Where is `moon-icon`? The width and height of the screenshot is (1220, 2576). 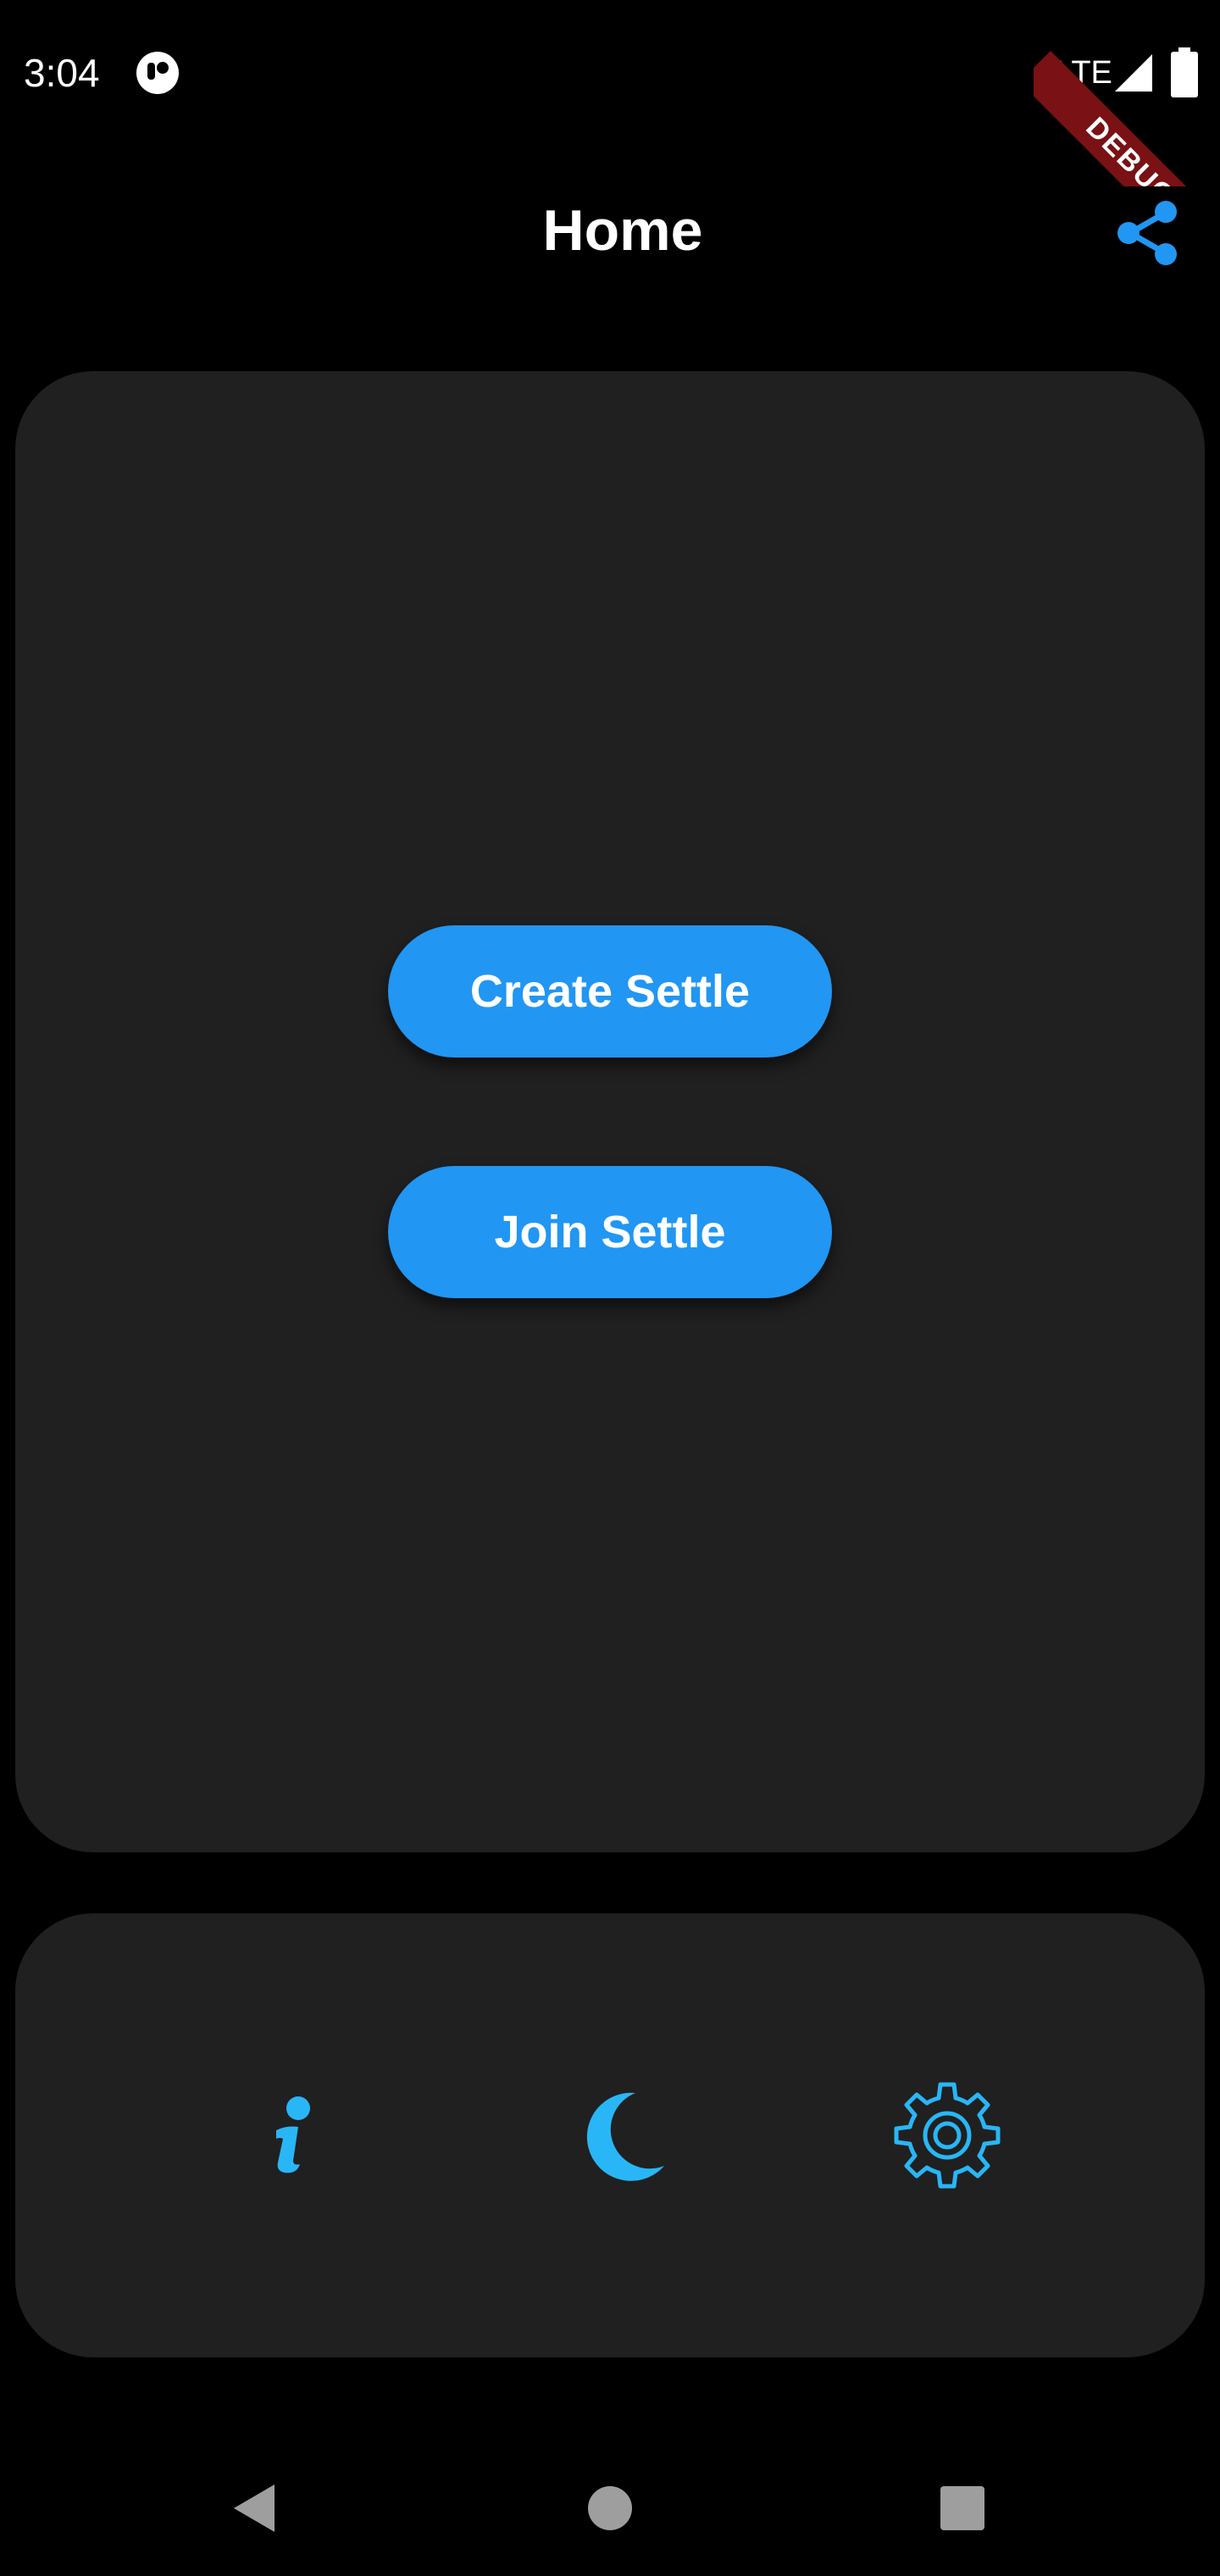
moon-icon is located at coordinates (625, 2136).